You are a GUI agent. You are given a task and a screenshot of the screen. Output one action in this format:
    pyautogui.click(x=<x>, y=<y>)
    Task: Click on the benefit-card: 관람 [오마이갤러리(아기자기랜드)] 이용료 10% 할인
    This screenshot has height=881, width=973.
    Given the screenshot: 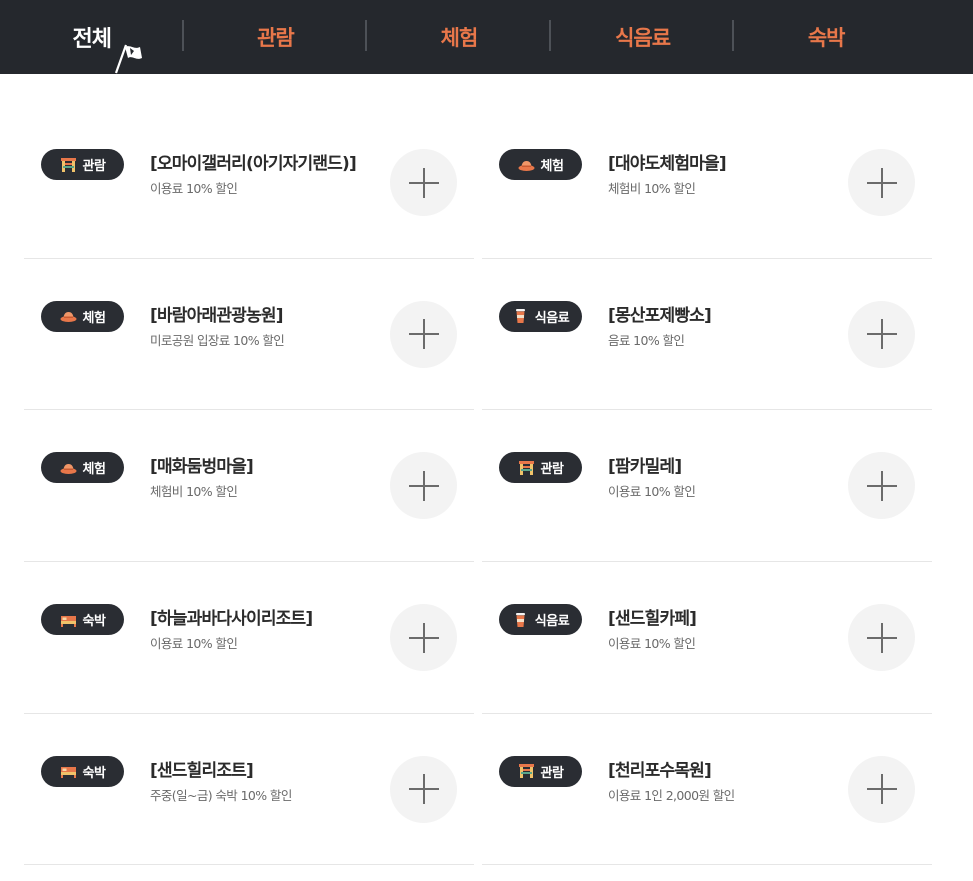 What is the action you would take?
    pyautogui.click(x=249, y=183)
    